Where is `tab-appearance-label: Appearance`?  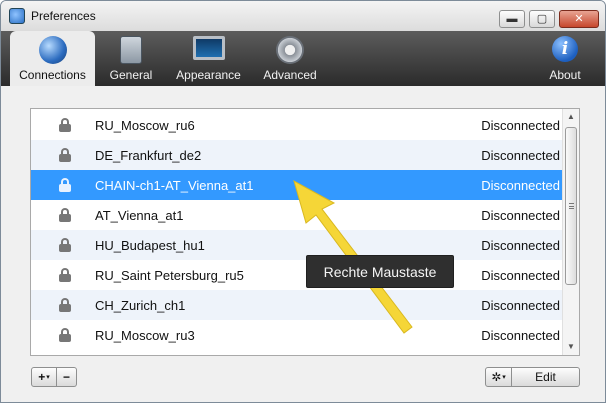
tab-appearance-label: Appearance is located at coordinates (208, 75).